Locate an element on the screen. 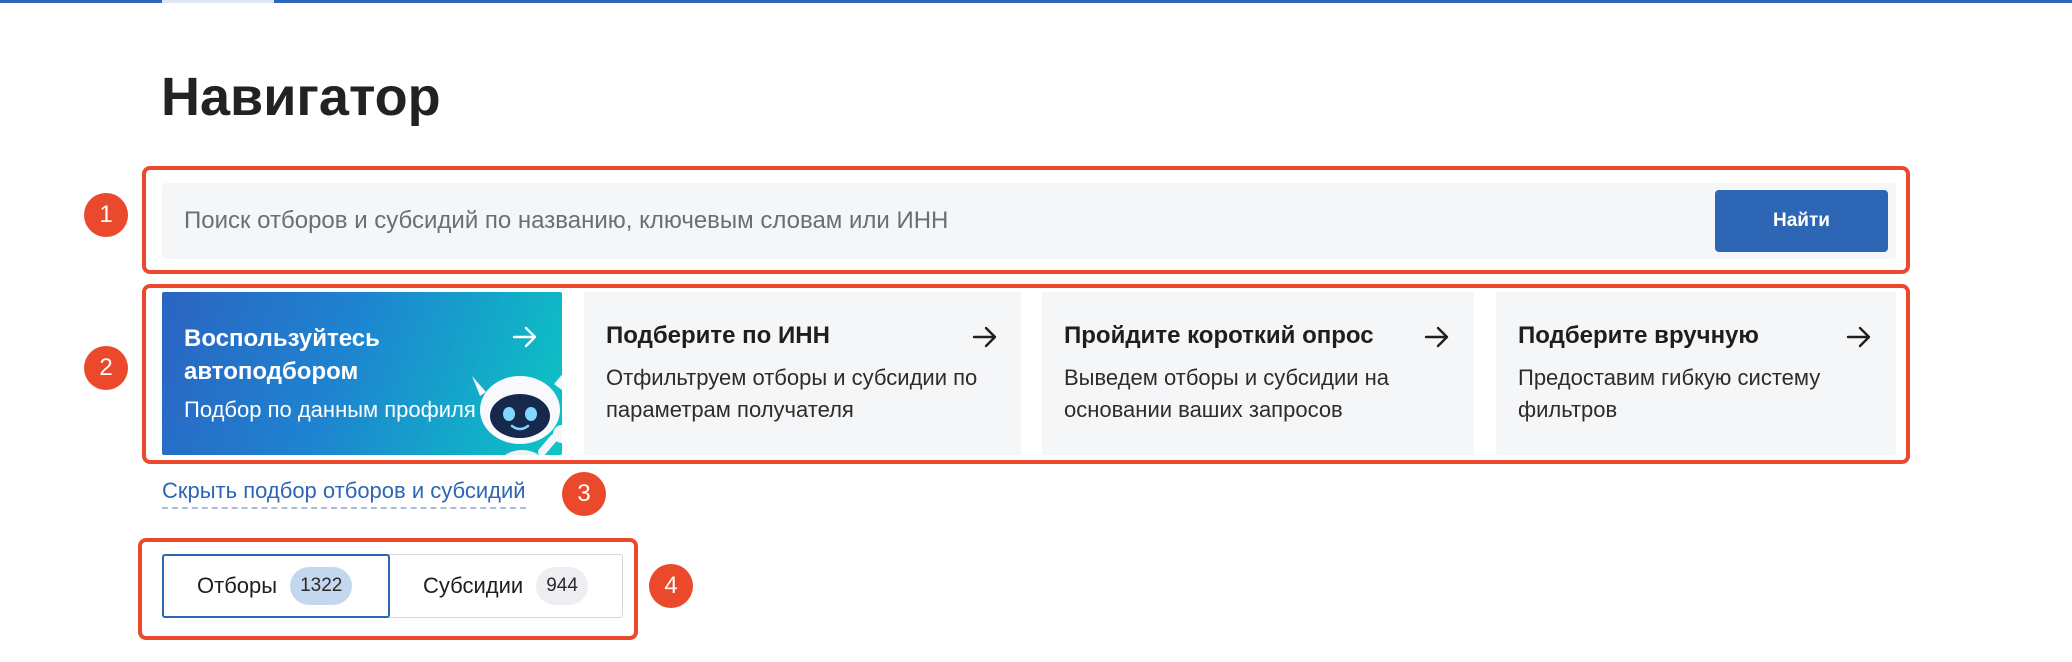 The image size is (2072, 662). annotation-number-4: 4 is located at coordinates (671, 586).